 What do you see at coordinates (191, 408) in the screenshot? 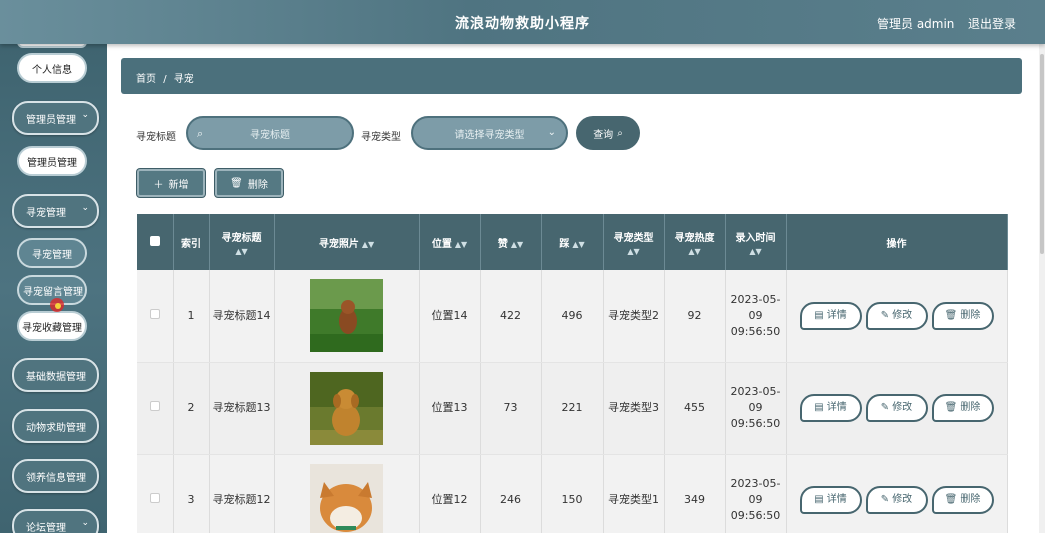
I see `cell-index: 2` at bounding box center [191, 408].